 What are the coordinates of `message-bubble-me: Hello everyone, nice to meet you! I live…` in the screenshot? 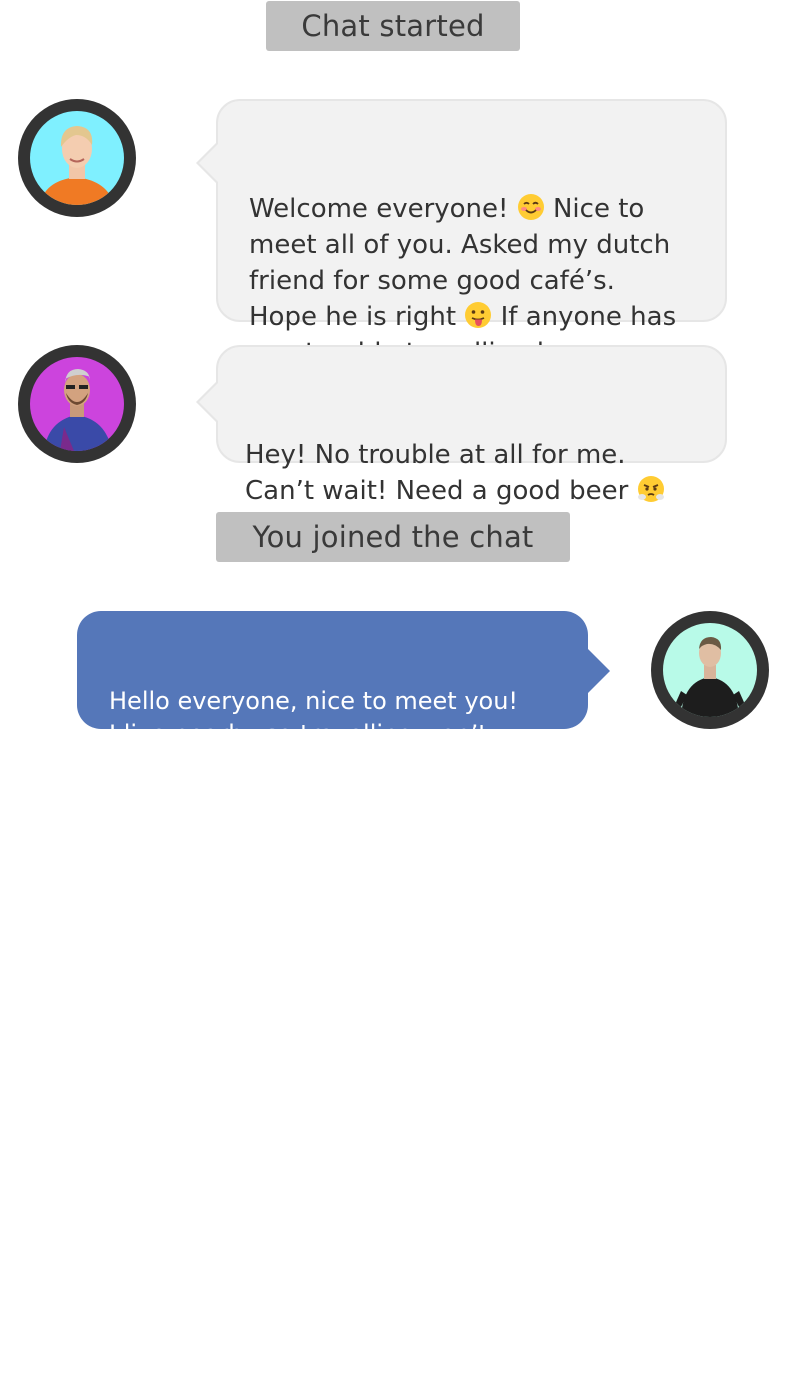 It's located at (343, 696).